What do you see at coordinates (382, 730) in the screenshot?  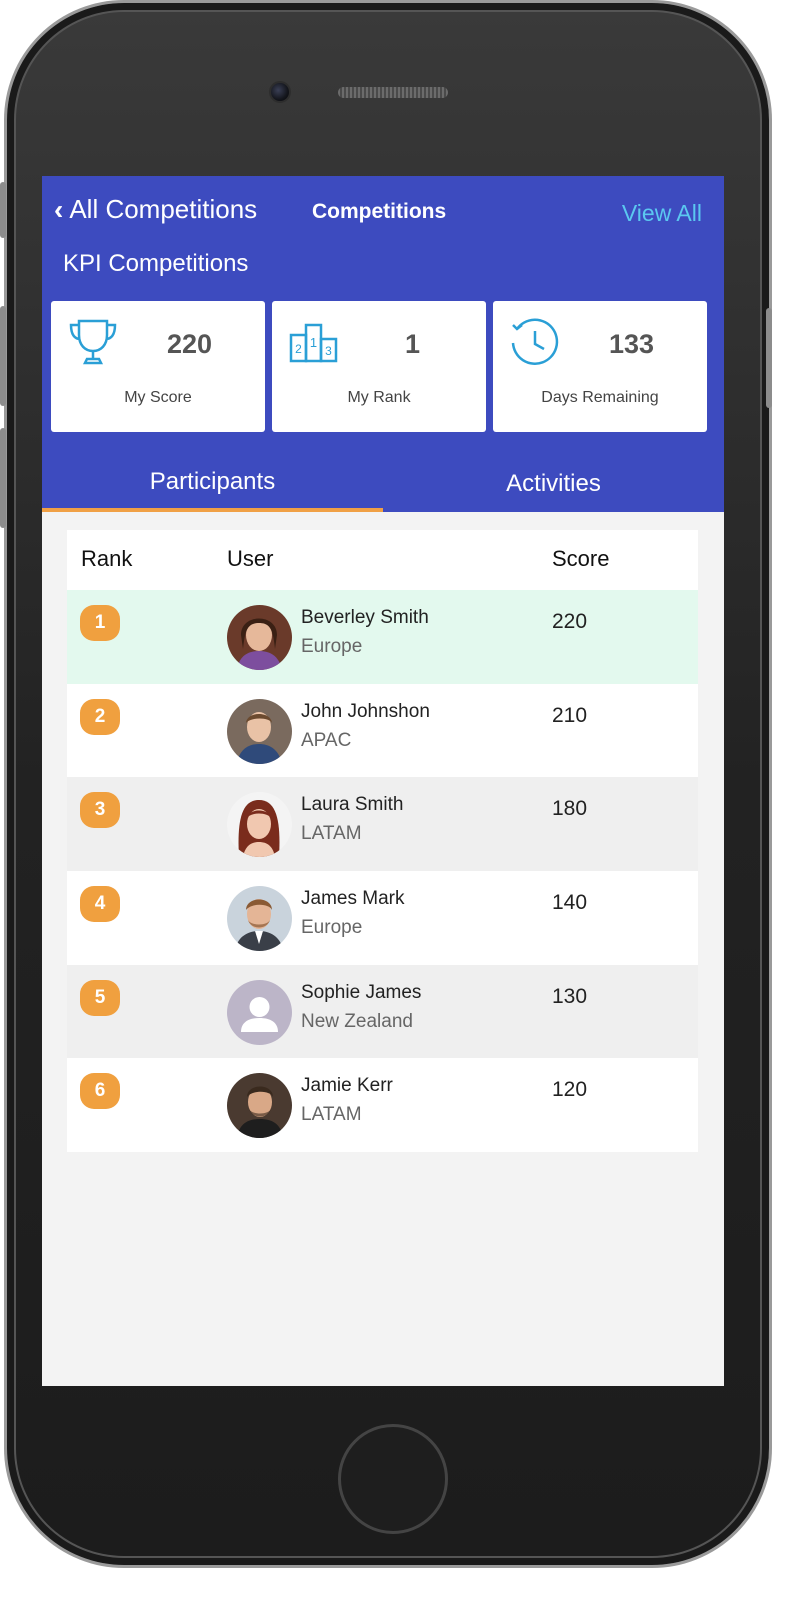 I see `table-row: 2 John Johnshon APAC 210` at bounding box center [382, 730].